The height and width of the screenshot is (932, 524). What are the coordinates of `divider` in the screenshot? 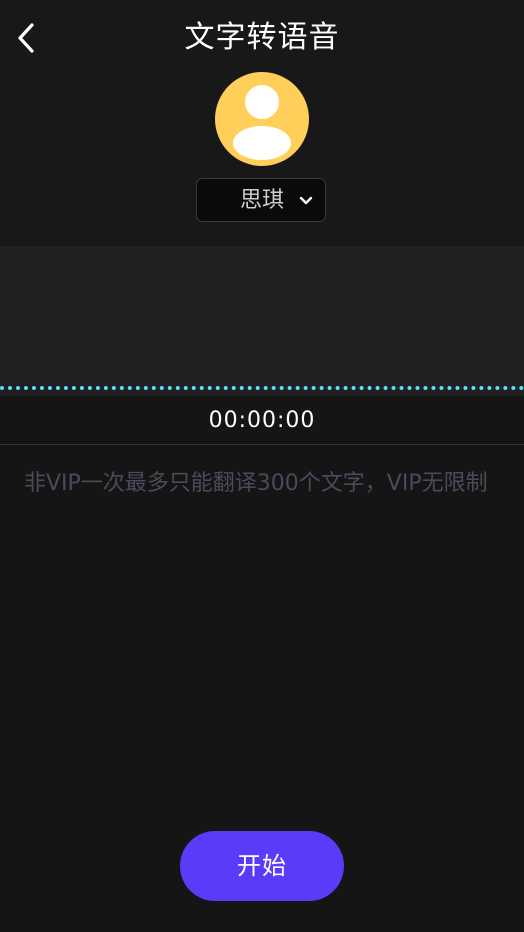 It's located at (262, 444).